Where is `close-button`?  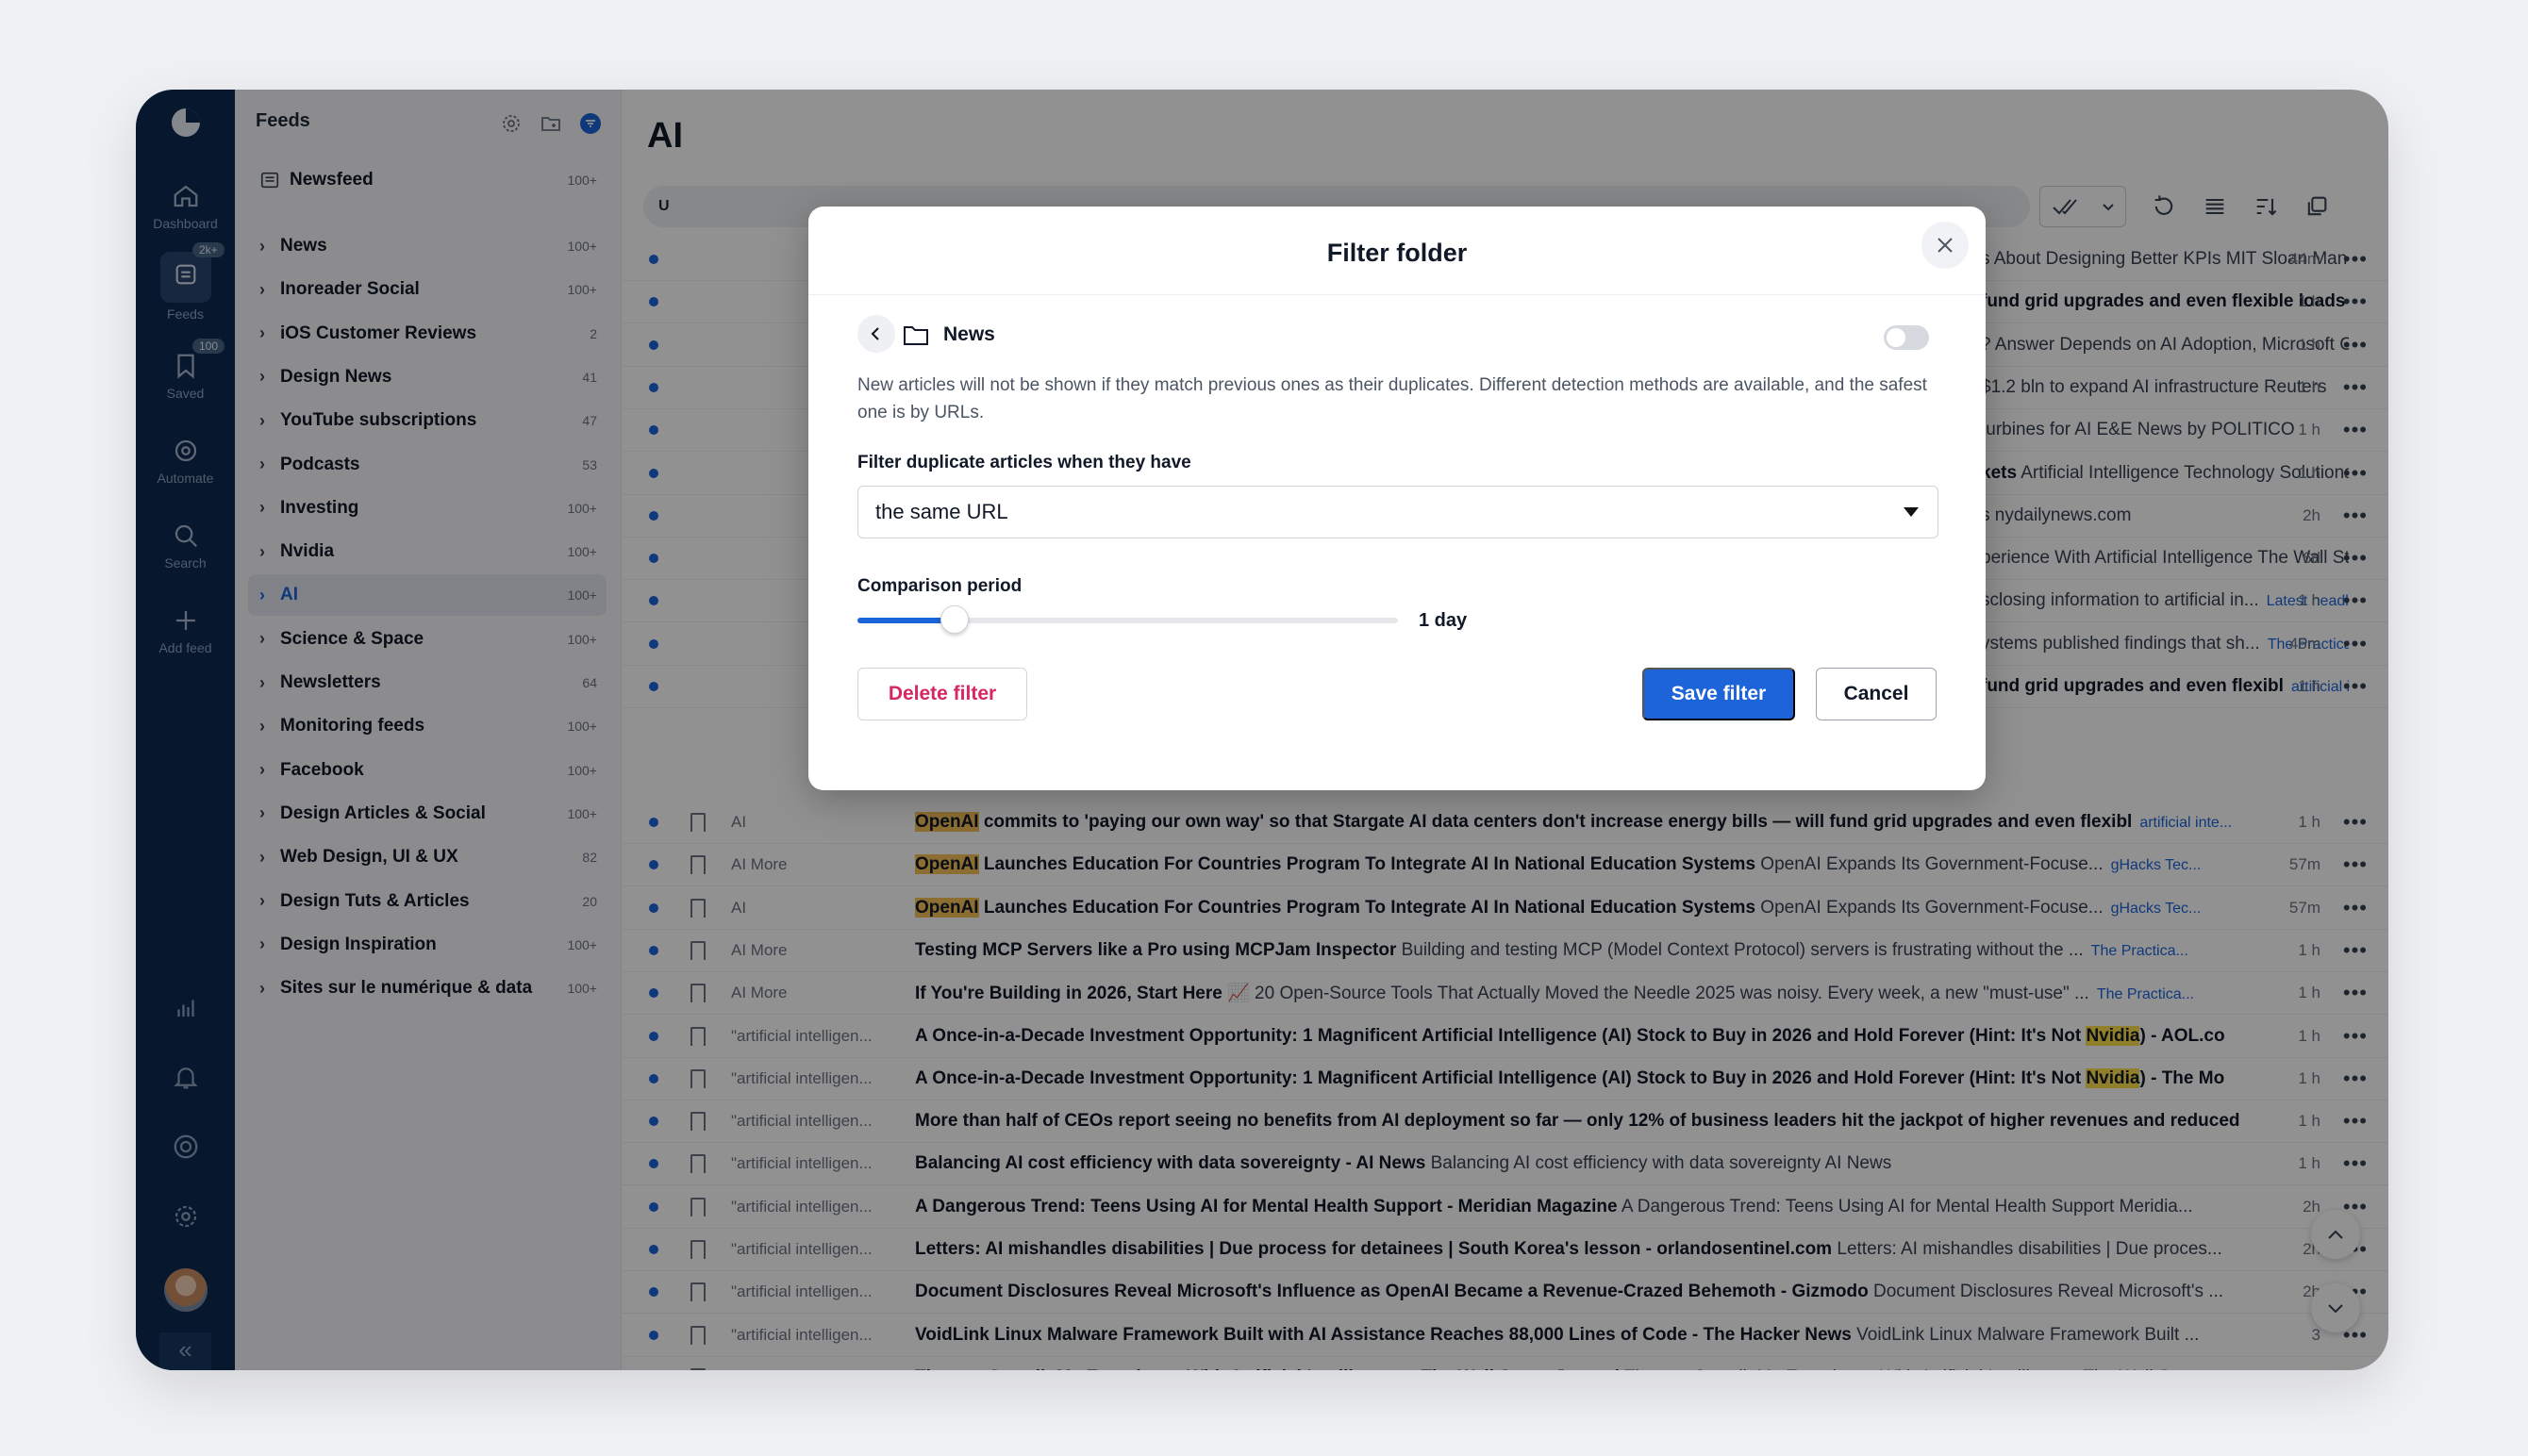
close-button is located at coordinates (1945, 246).